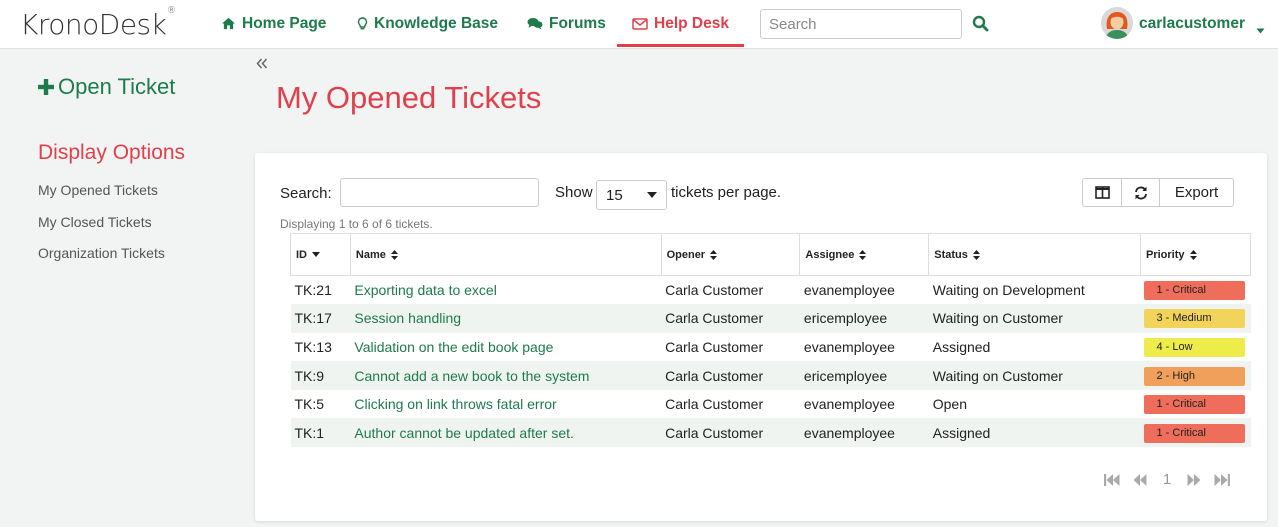 The height and width of the screenshot is (527, 1278). Describe the element at coordinates (614, 195) in the screenshot. I see `per-page-value: 15` at that location.